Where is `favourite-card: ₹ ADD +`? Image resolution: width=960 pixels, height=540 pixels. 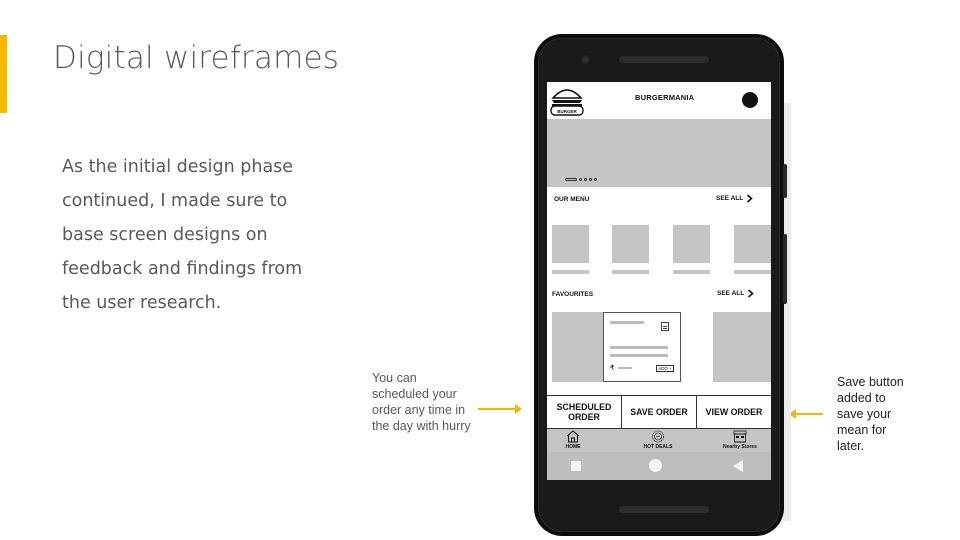 favourite-card: ₹ ADD + is located at coordinates (642, 347).